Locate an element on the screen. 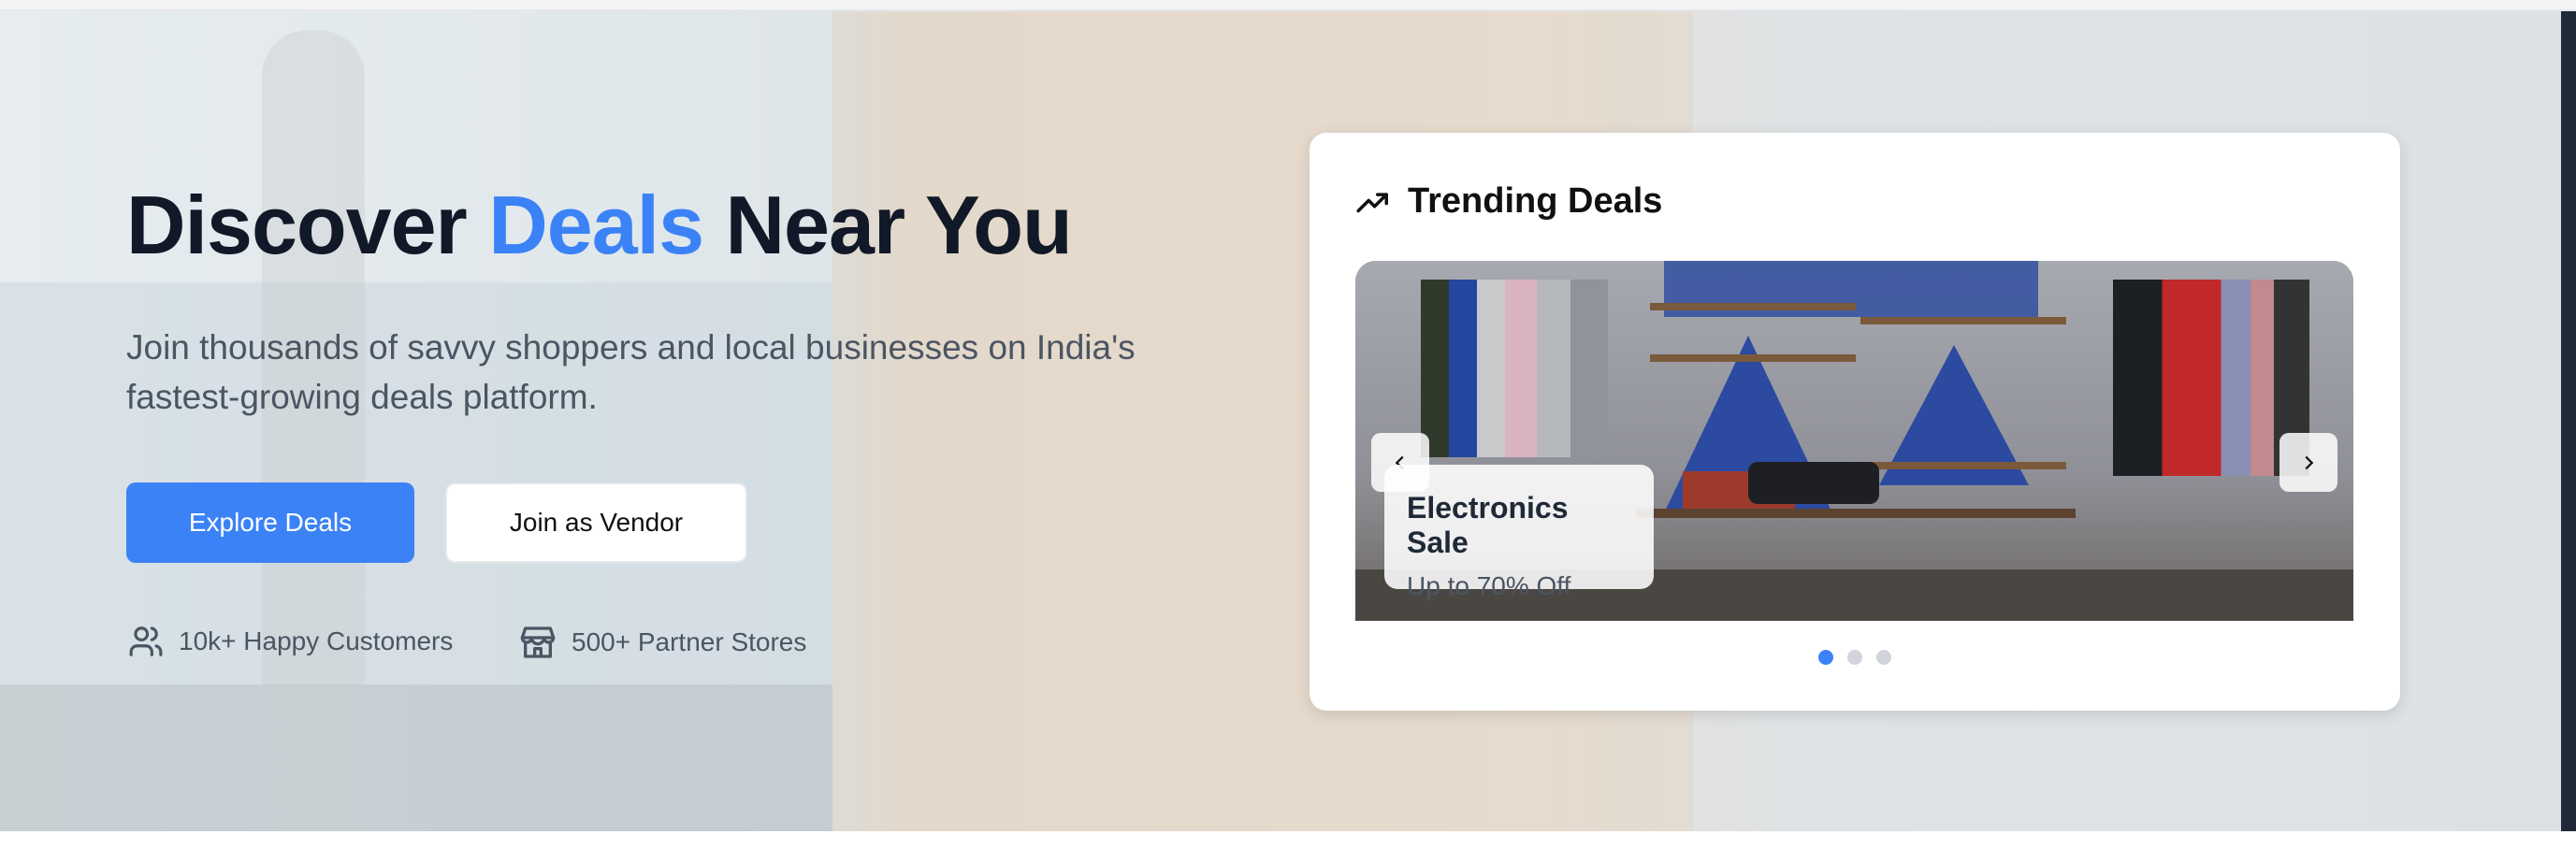 This screenshot has width=2576, height=849. slide-subtitle: Up to 70% Off is located at coordinates (1489, 585).